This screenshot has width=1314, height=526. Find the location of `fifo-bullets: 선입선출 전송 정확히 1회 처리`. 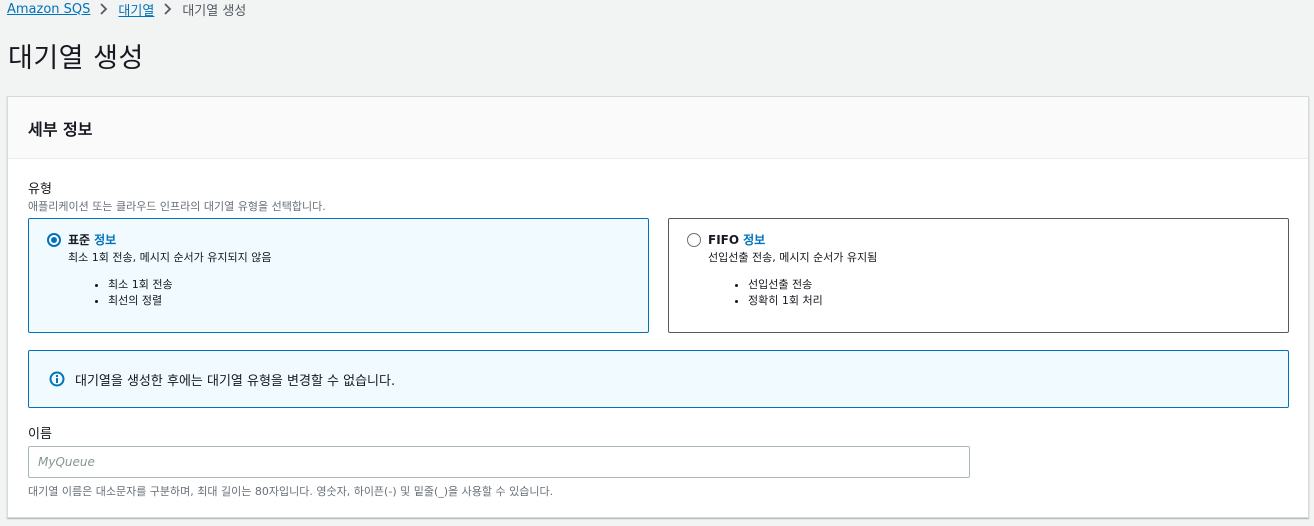

fifo-bullets: 선입선출 전송 정확히 1회 처리 is located at coordinates (778, 293).